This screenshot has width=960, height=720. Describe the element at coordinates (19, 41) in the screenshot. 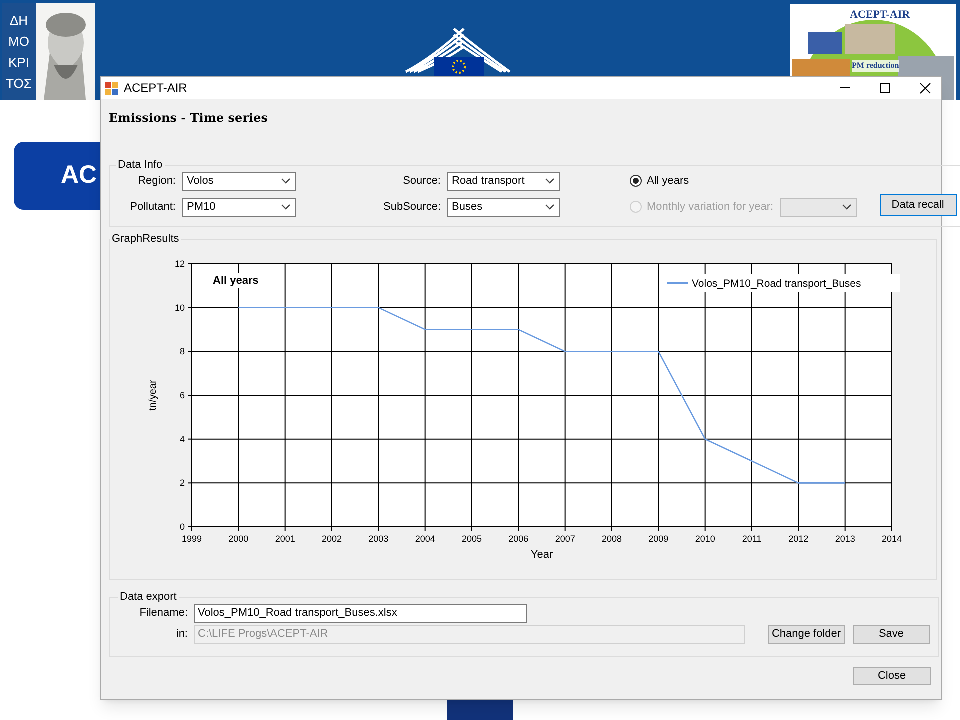

I see `logo-text: ΜΟ` at that location.